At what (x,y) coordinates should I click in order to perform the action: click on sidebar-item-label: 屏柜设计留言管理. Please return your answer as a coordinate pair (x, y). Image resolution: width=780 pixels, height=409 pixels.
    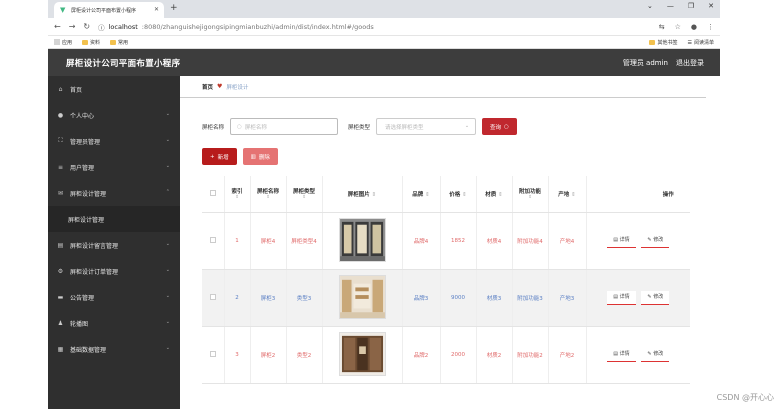
    Looking at the image, I should click on (94, 246).